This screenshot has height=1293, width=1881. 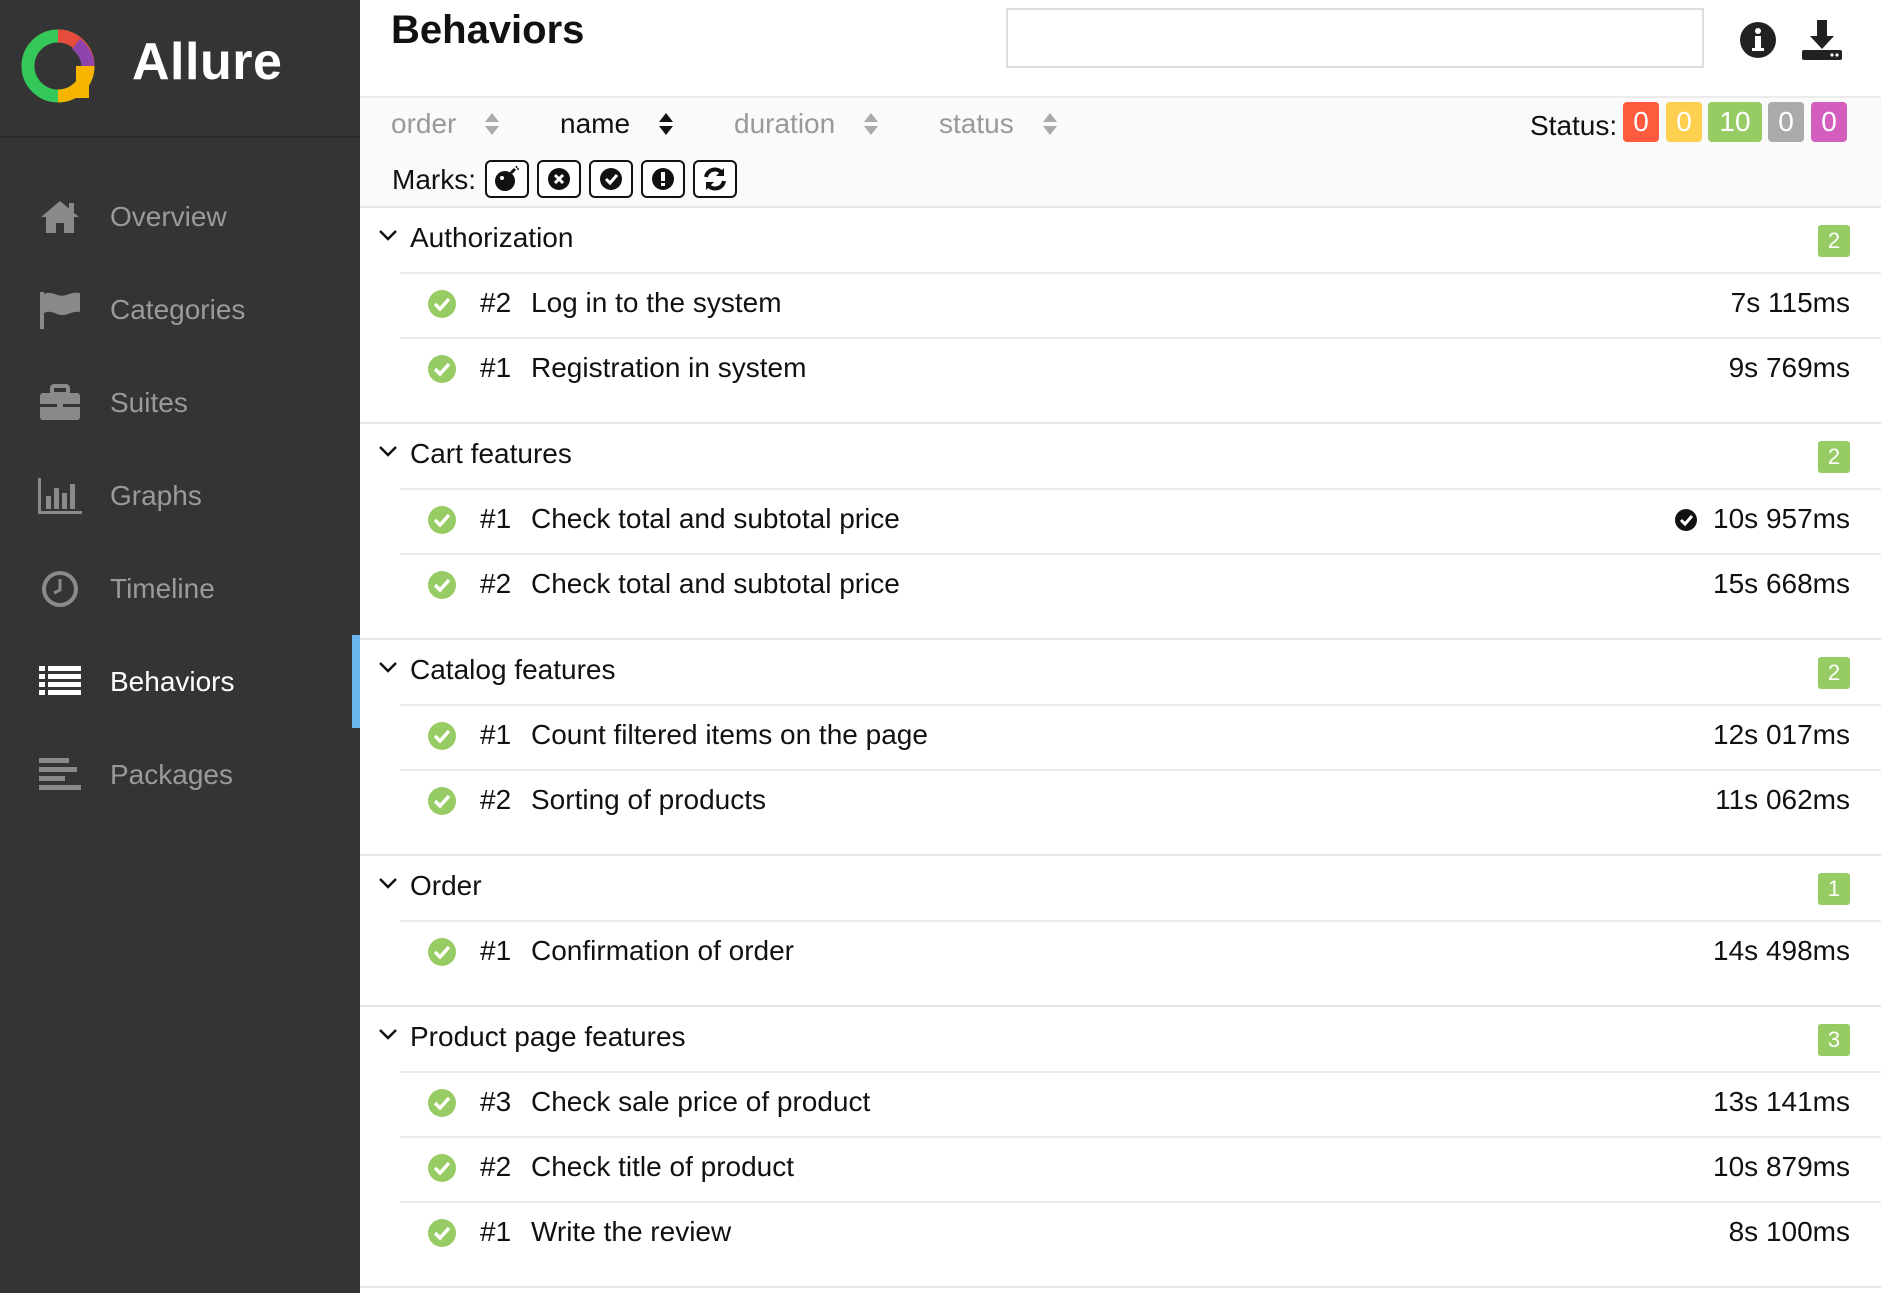 What do you see at coordinates (492, 237) in the screenshot?
I see `group-name: Authorization` at bounding box center [492, 237].